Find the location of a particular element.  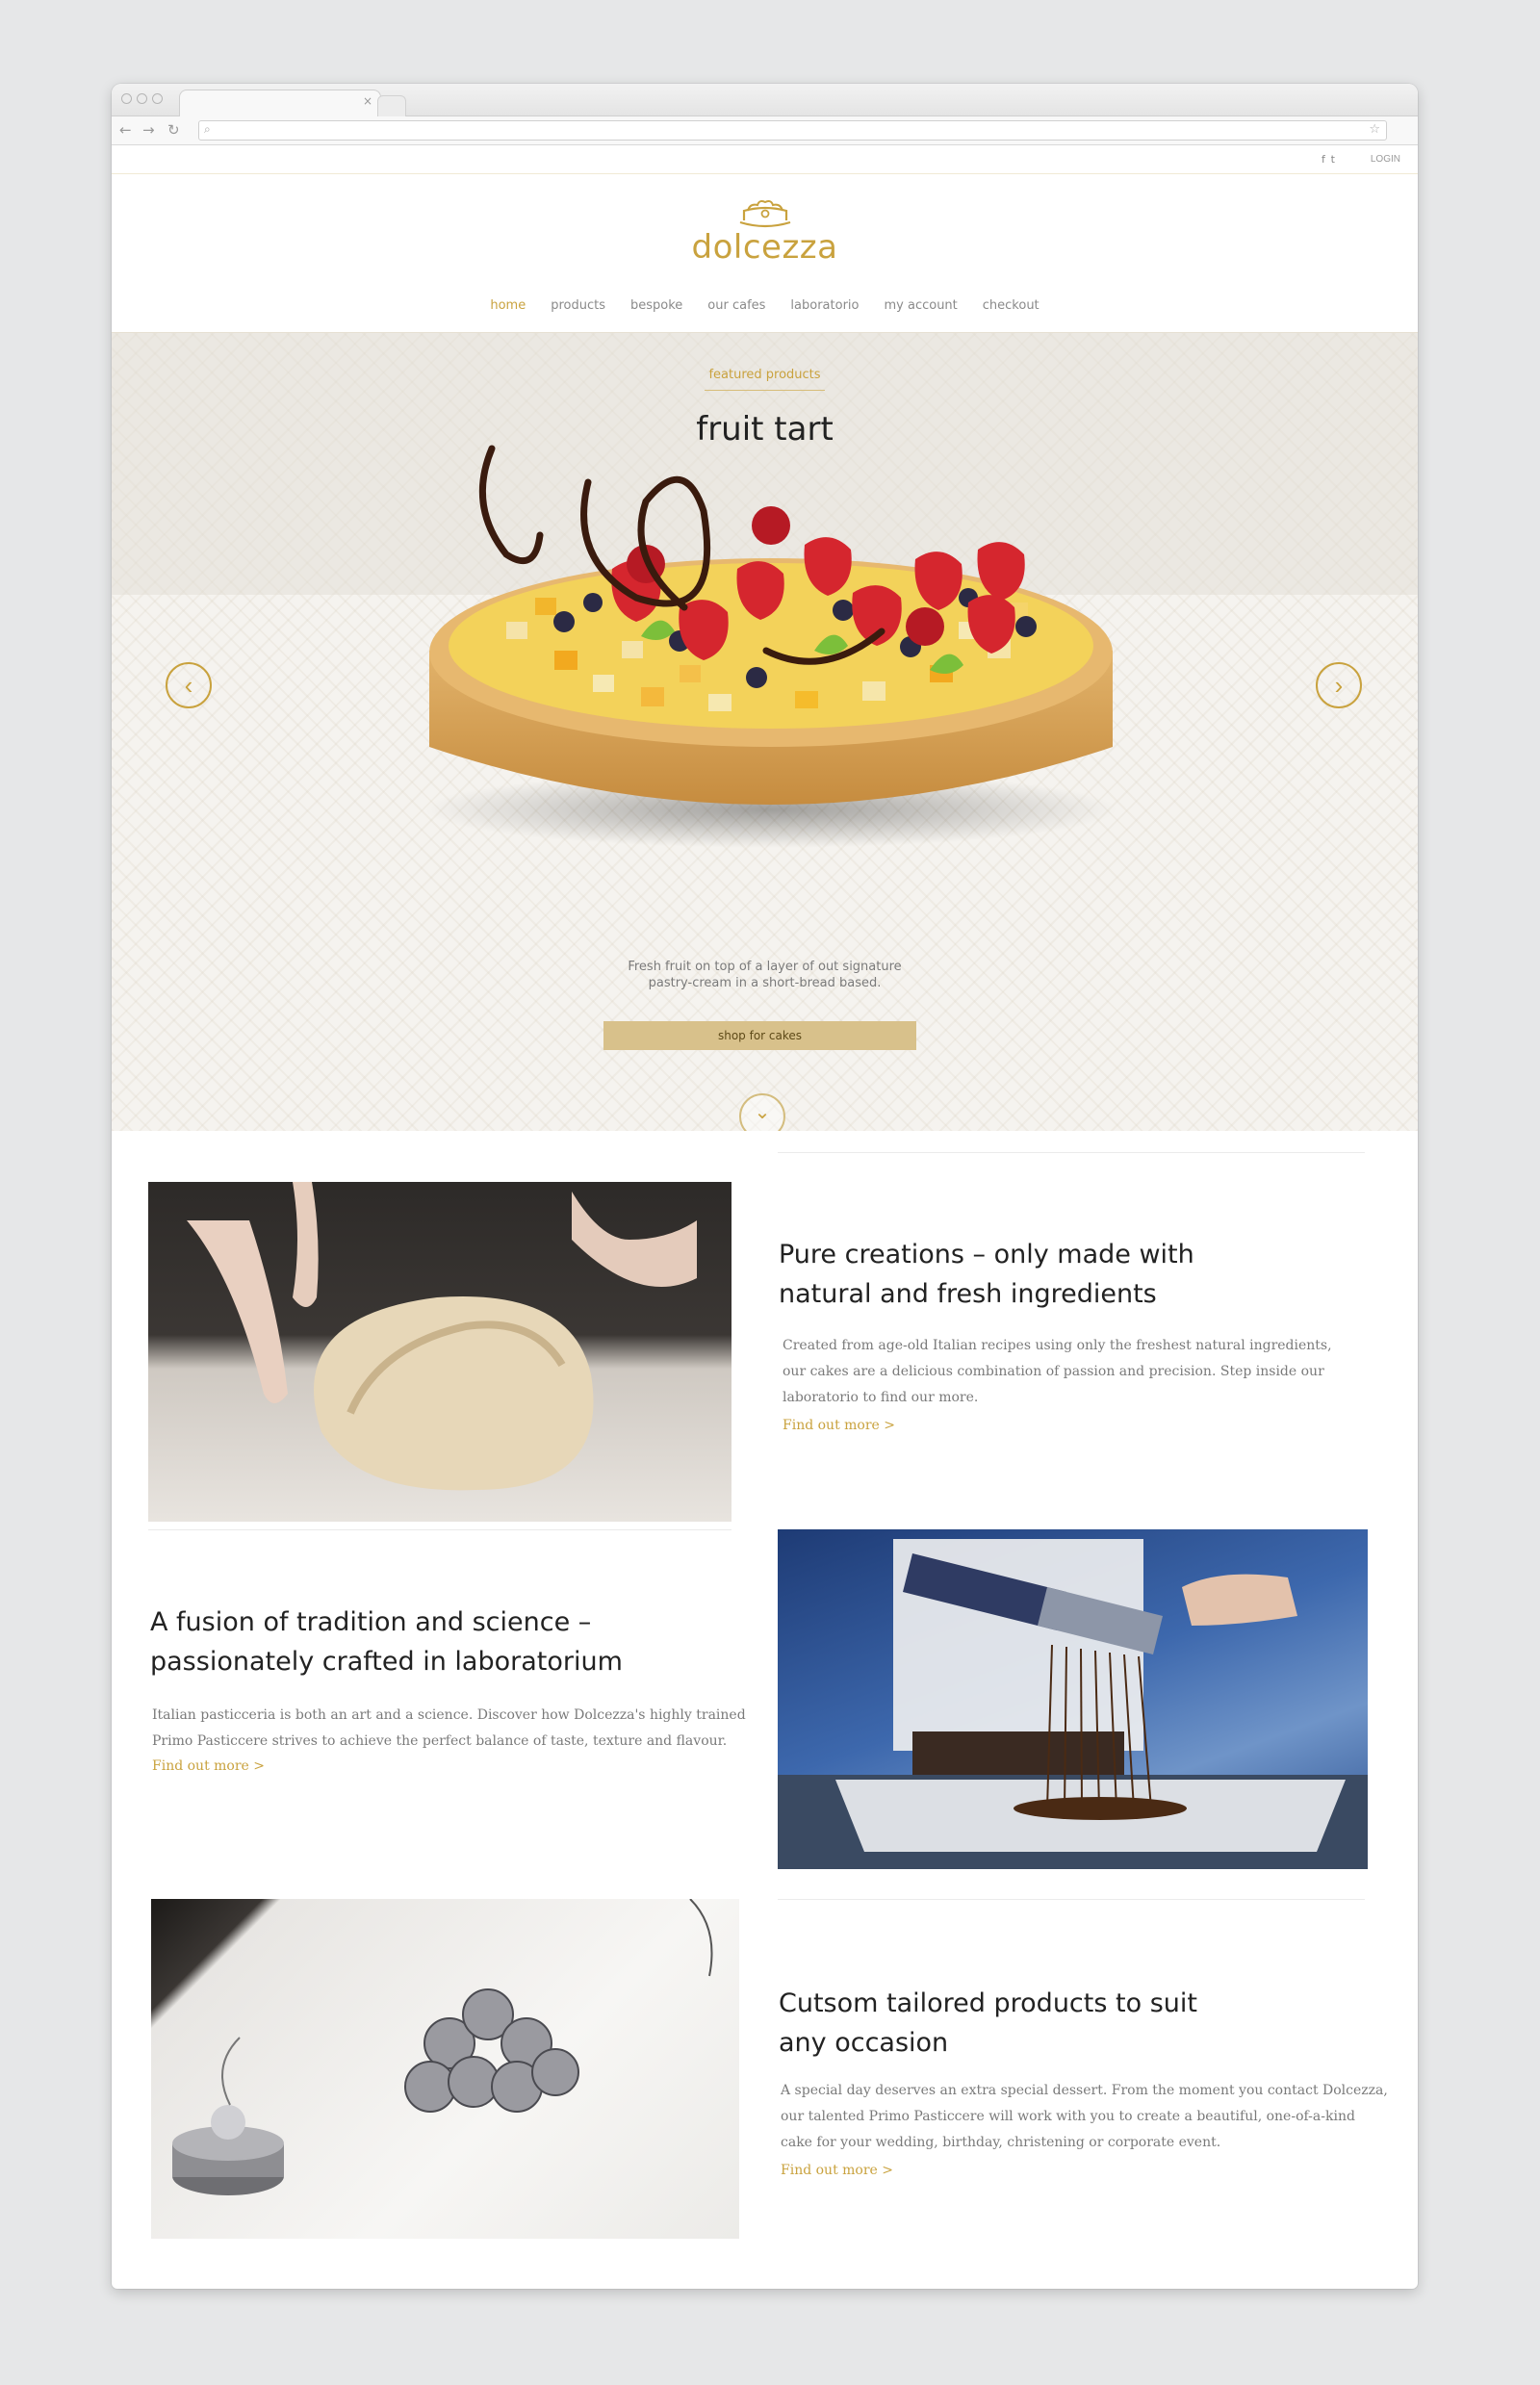

logo-text: dolcezza is located at coordinates (764, 247).